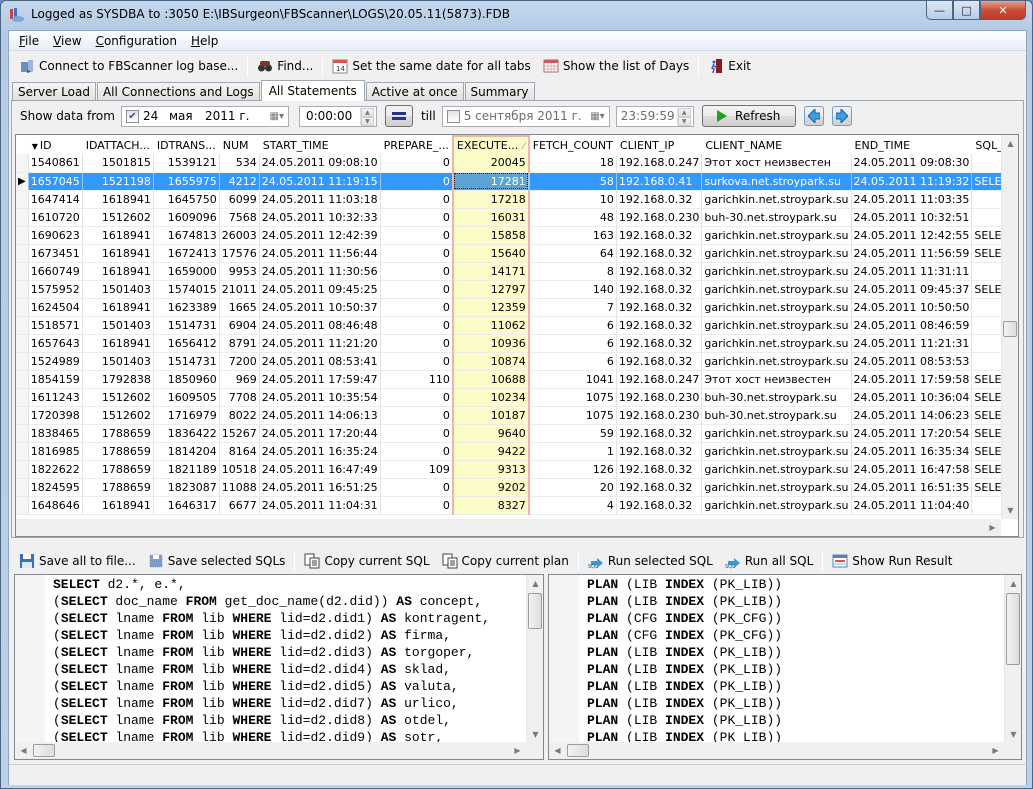 This screenshot has height=789, width=1033. Describe the element at coordinates (55, 145) in the screenshot. I see `column-header: ▼ ID` at that location.